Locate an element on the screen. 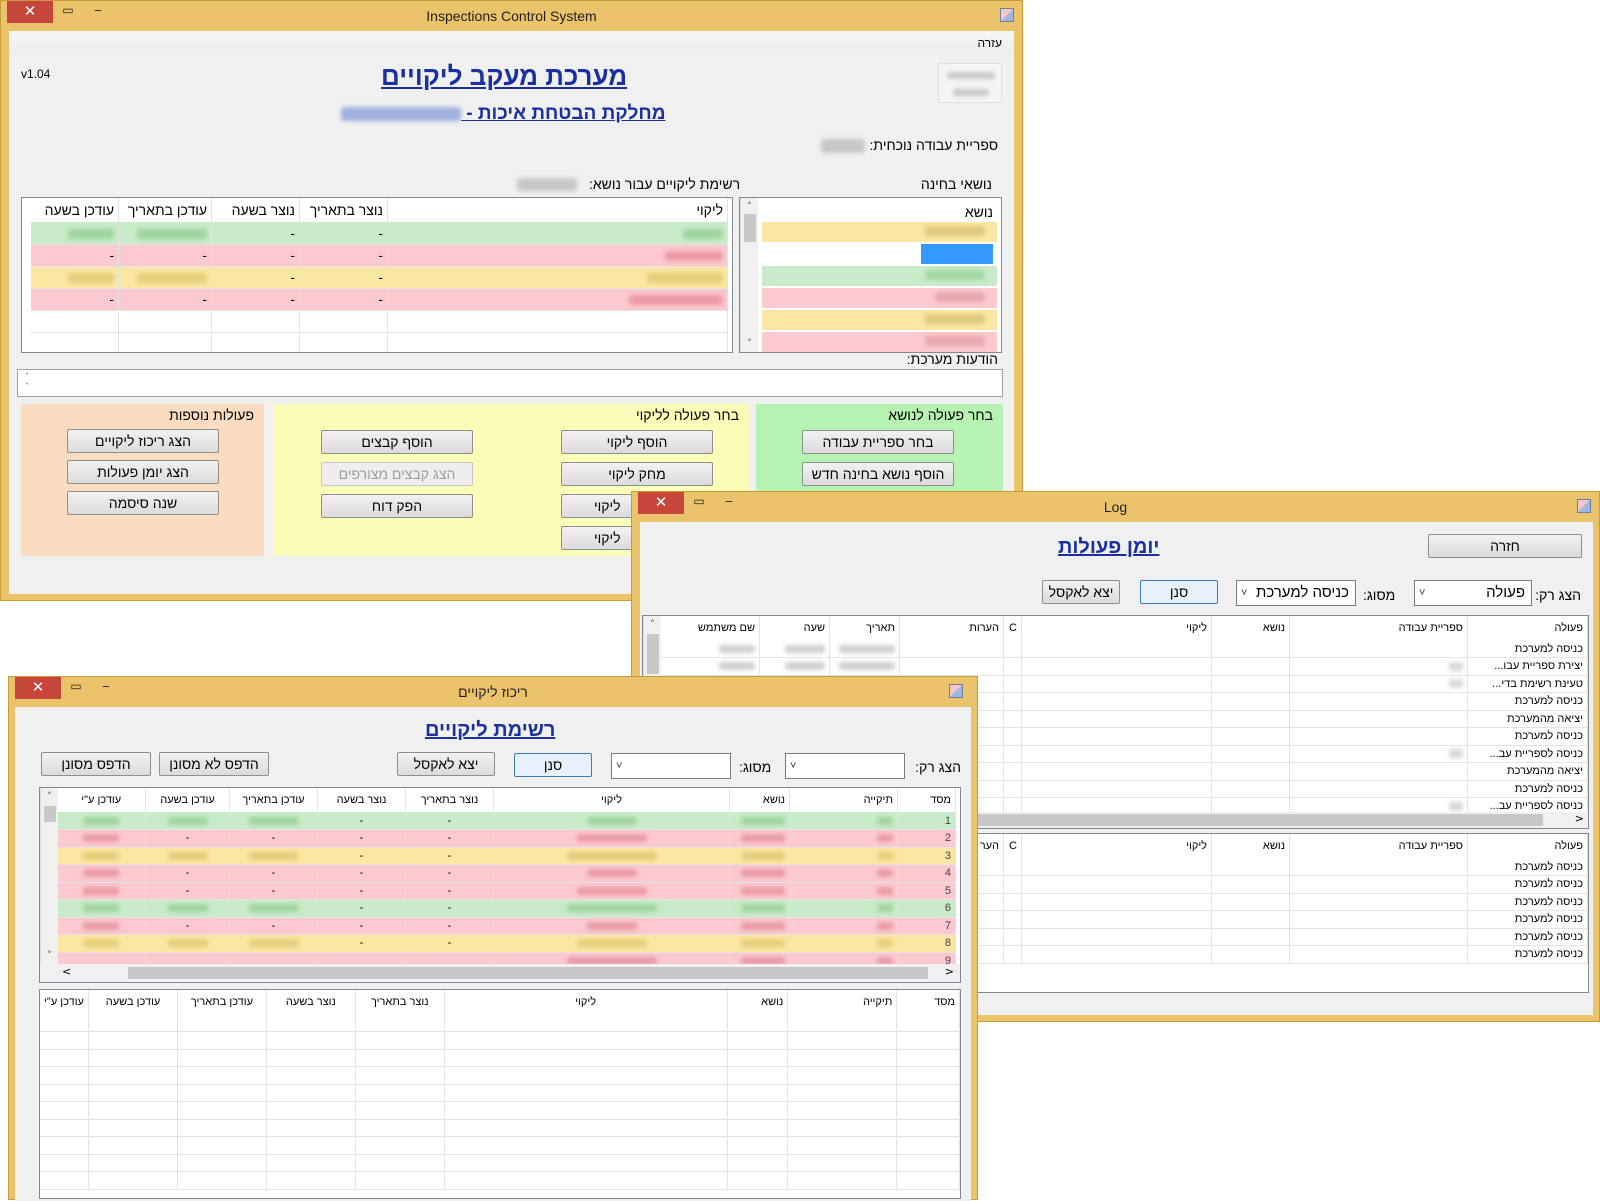  subjects-list: נושא ˄ ˅ is located at coordinates (870, 275).